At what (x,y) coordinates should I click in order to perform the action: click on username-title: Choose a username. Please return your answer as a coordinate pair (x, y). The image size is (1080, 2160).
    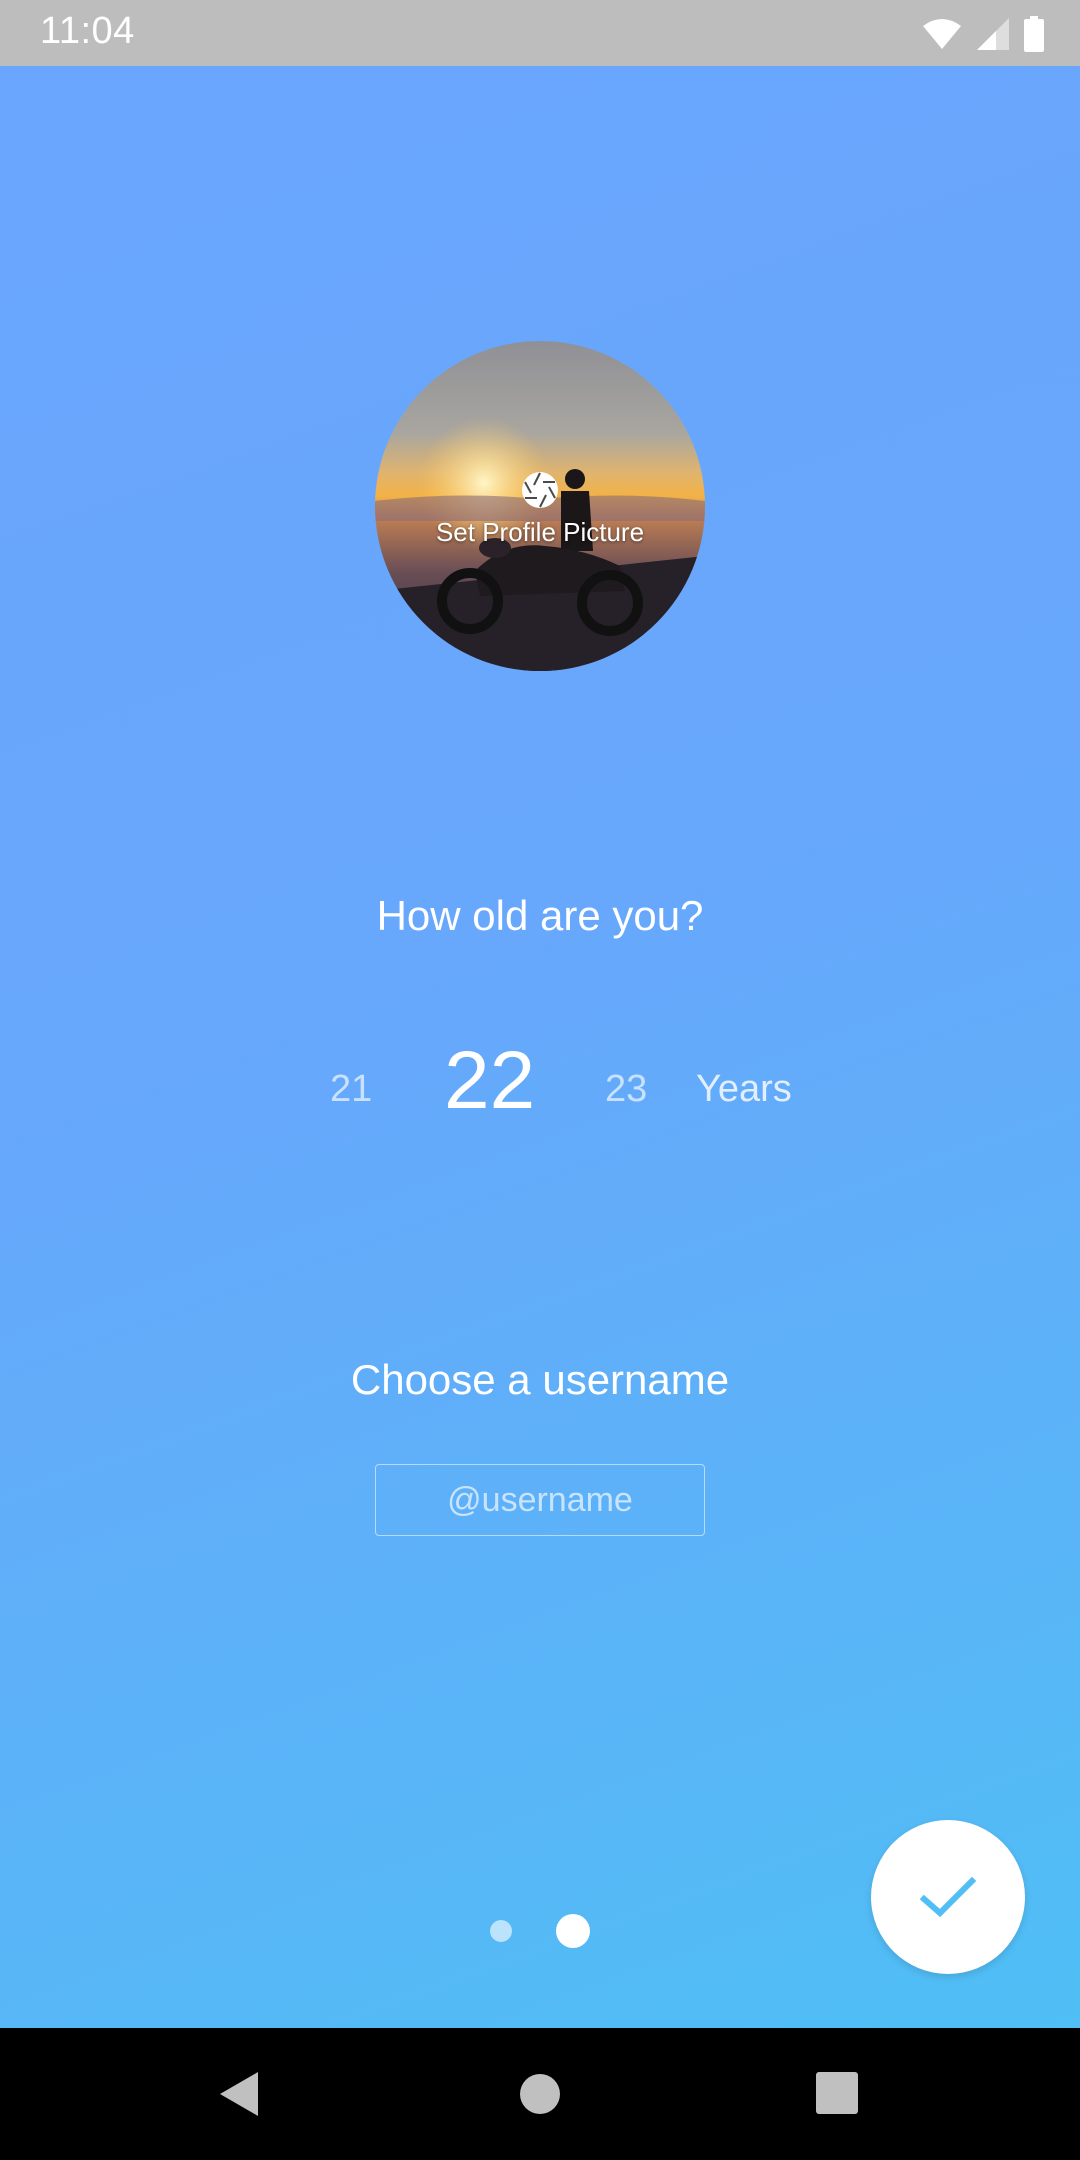
    Looking at the image, I should click on (540, 1379).